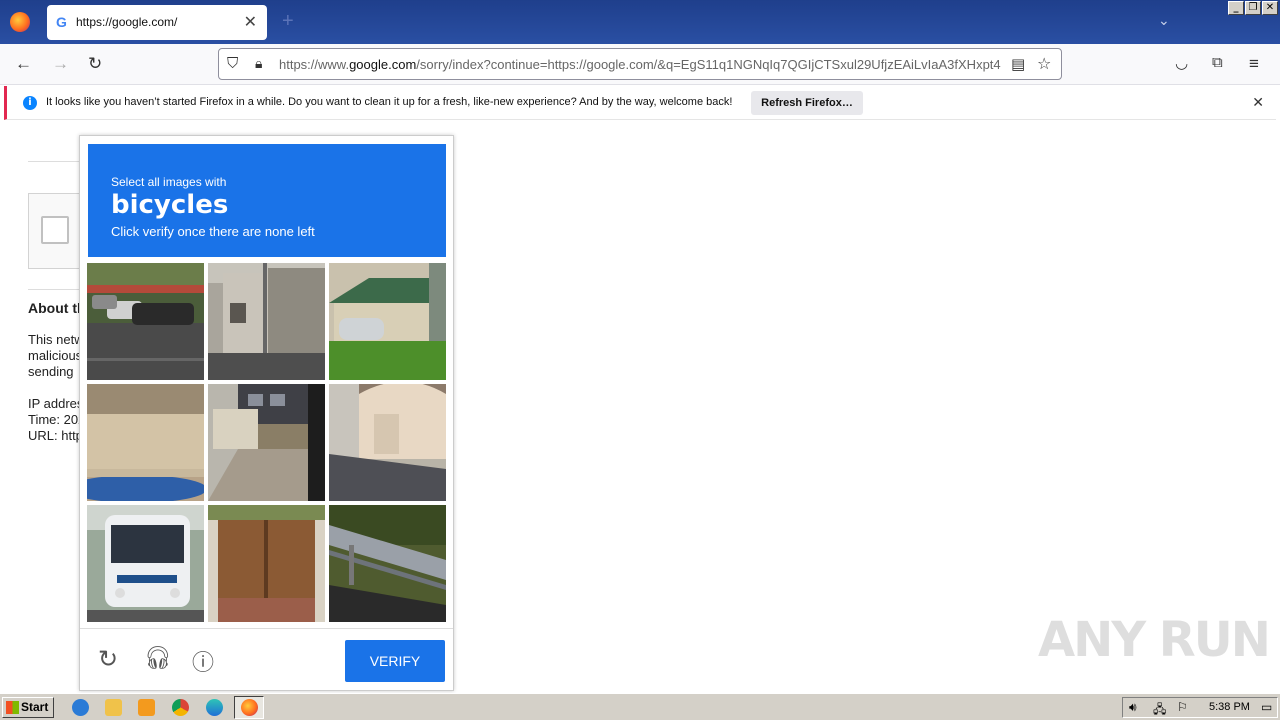 This screenshot has width=1280, height=721. I want to click on firefox-taskbar-button, so click(249, 707).